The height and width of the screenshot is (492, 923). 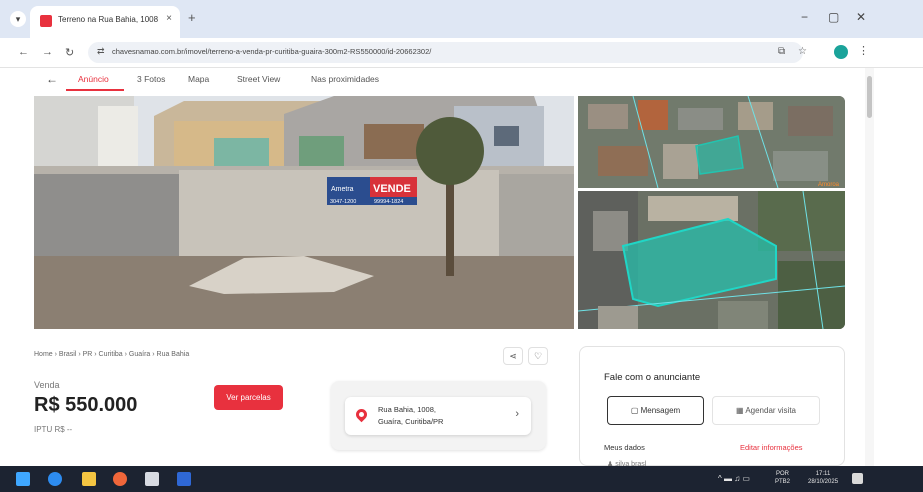 What do you see at coordinates (407, 409) in the screenshot?
I see `address-line-1: Rua Bahia, 1008,` at bounding box center [407, 409].